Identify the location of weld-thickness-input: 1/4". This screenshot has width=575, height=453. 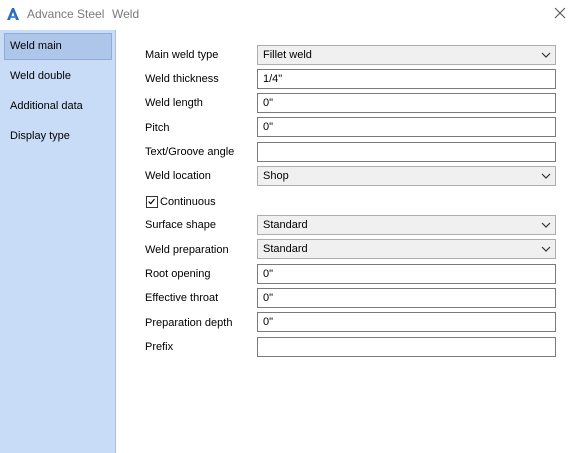
(406, 79).